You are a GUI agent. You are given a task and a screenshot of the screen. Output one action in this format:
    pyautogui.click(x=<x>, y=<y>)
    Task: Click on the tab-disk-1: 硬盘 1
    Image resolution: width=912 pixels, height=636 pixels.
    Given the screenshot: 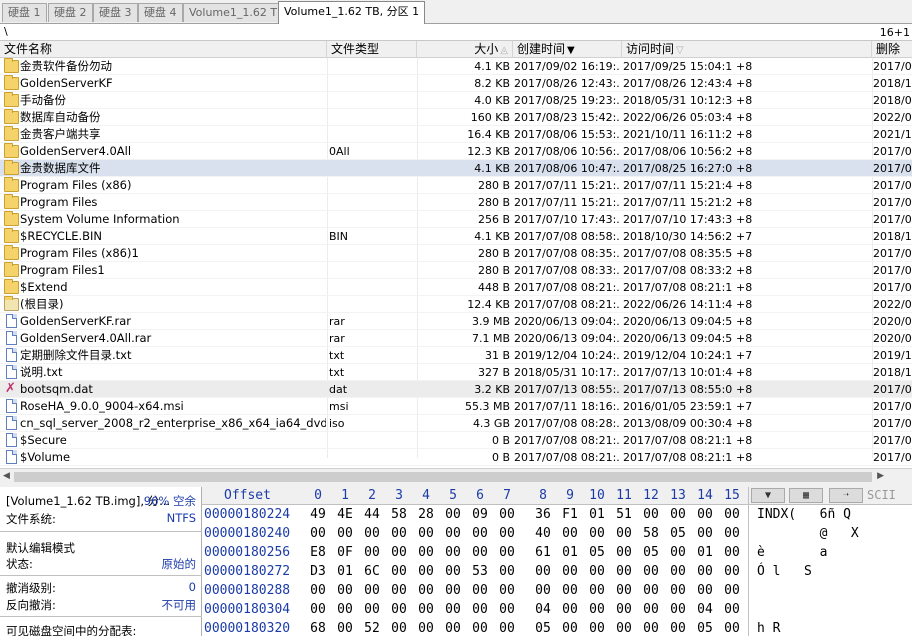 What is the action you would take?
    pyautogui.click(x=24, y=12)
    